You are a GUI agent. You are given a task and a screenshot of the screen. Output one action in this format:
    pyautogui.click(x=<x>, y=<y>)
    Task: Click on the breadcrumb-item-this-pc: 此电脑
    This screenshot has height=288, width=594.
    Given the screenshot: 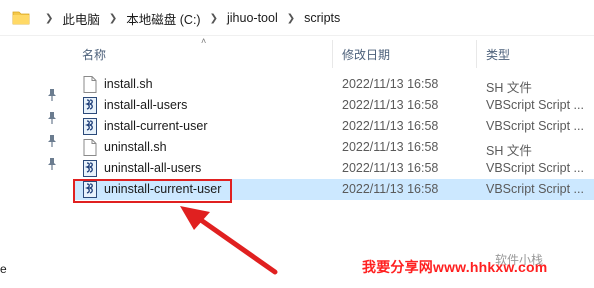 What is the action you would take?
    pyautogui.click(x=81, y=18)
    